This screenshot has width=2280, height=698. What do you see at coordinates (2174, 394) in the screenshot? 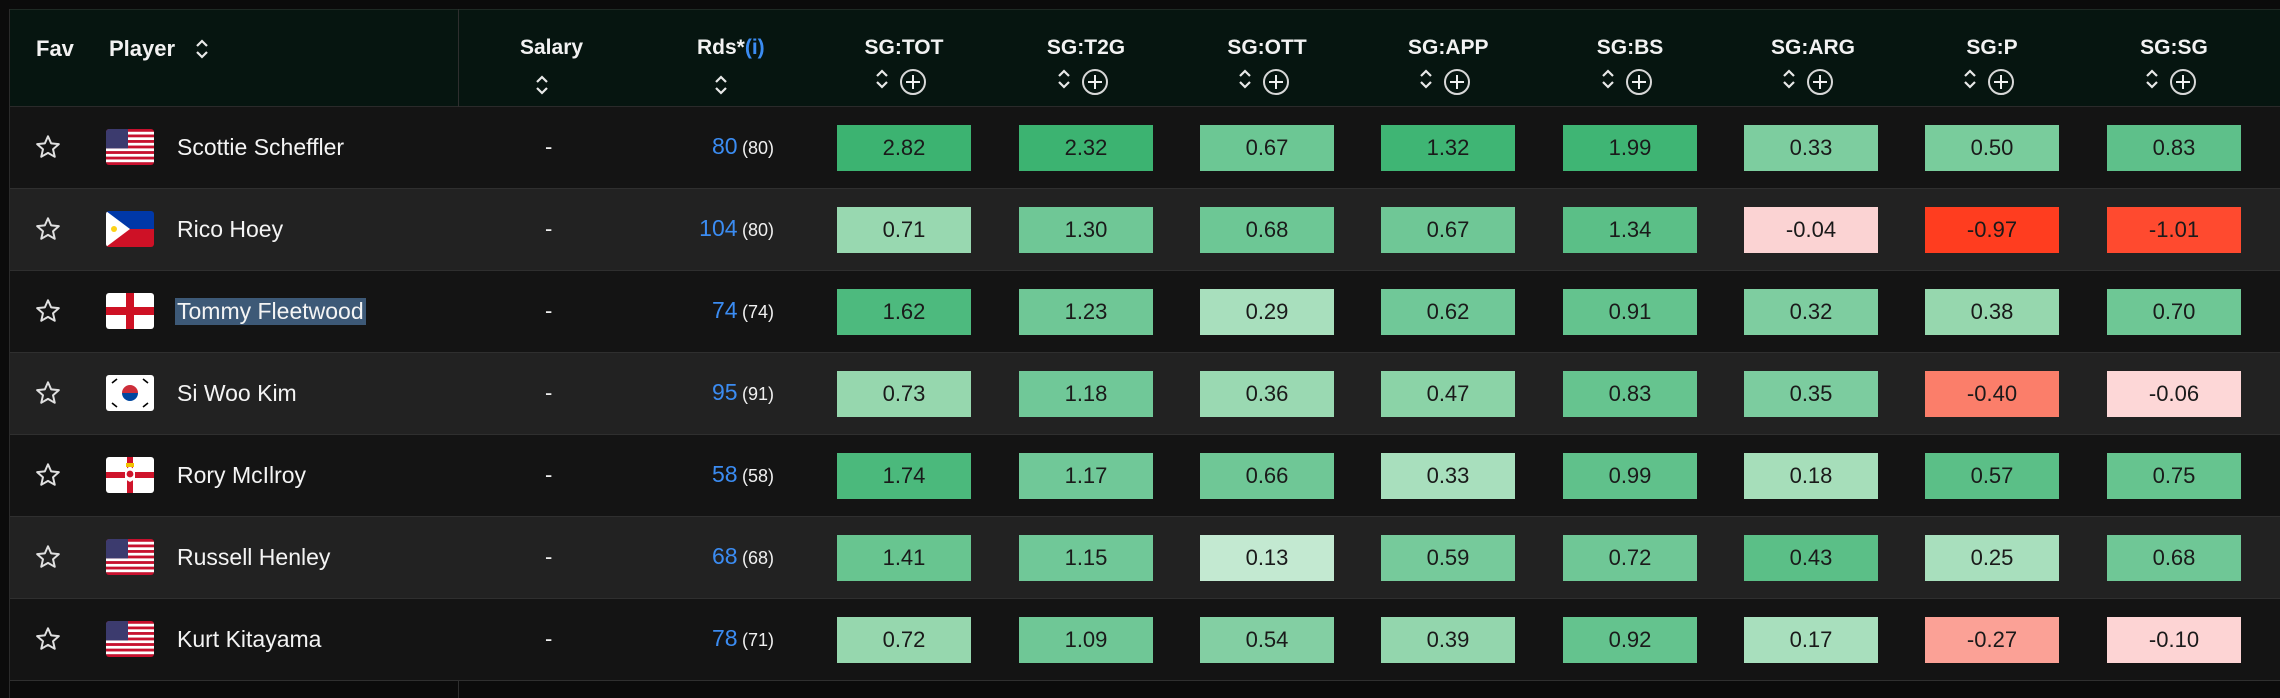
I see `sg-cell: -0.06` at bounding box center [2174, 394].